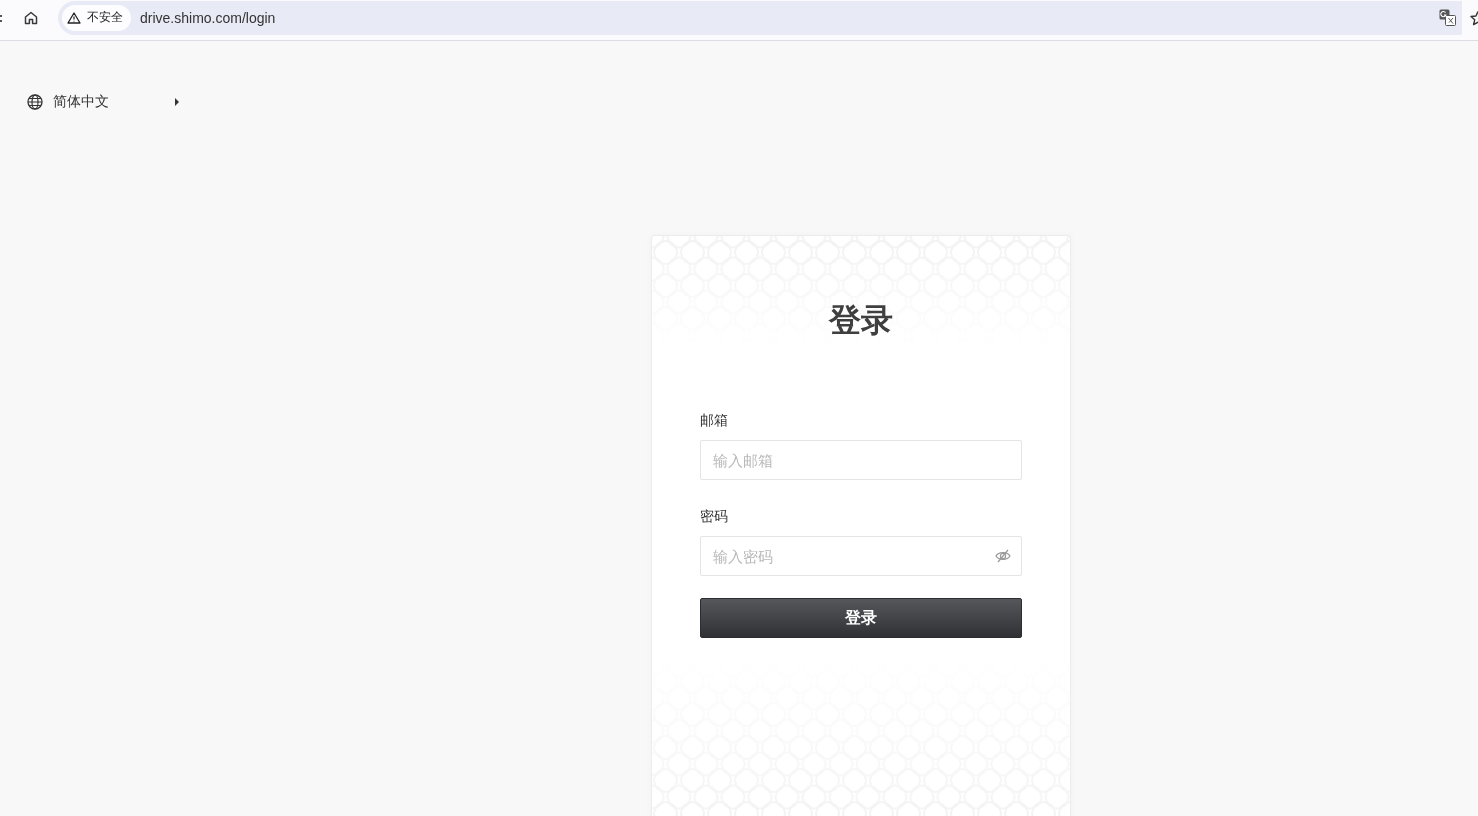 Image resolution: width=1478 pixels, height=816 pixels. I want to click on login-button: 登录, so click(861, 618).